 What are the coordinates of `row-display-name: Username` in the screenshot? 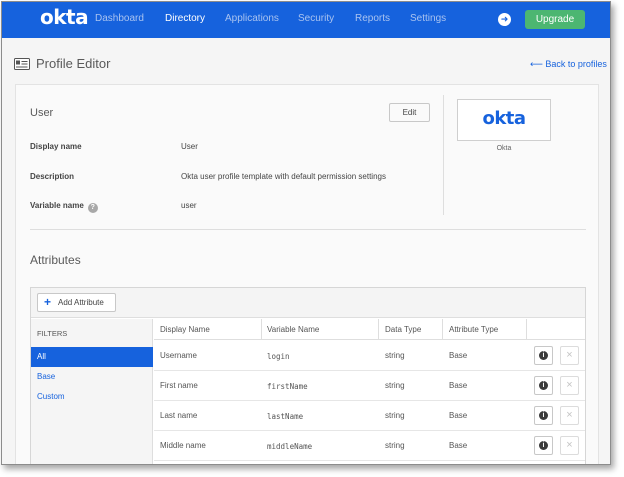 It's located at (178, 355).